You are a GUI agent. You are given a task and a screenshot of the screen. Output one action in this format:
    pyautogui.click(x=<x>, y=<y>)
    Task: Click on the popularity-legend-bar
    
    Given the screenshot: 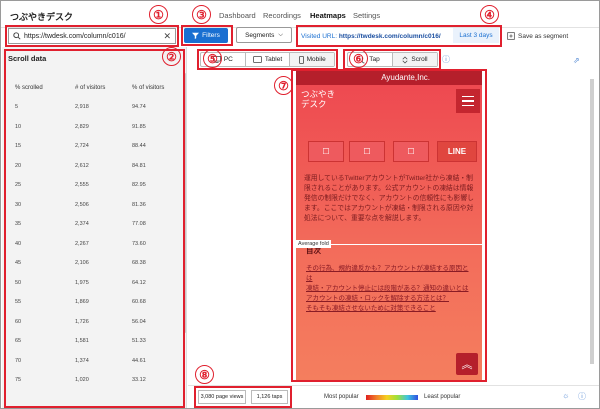 What is the action you would take?
    pyautogui.click(x=392, y=397)
    